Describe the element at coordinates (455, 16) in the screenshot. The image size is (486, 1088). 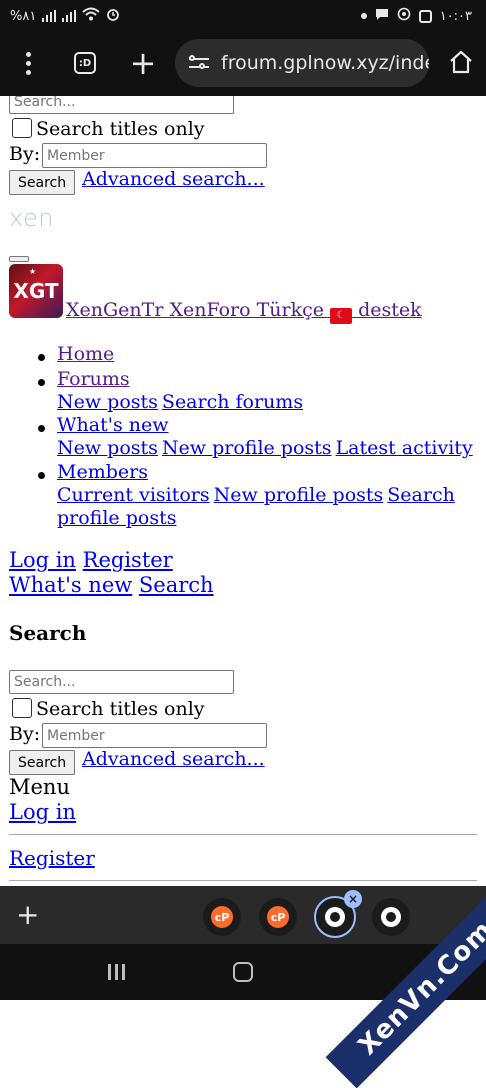
I see `clock-time: ١٠:٠٣` at that location.